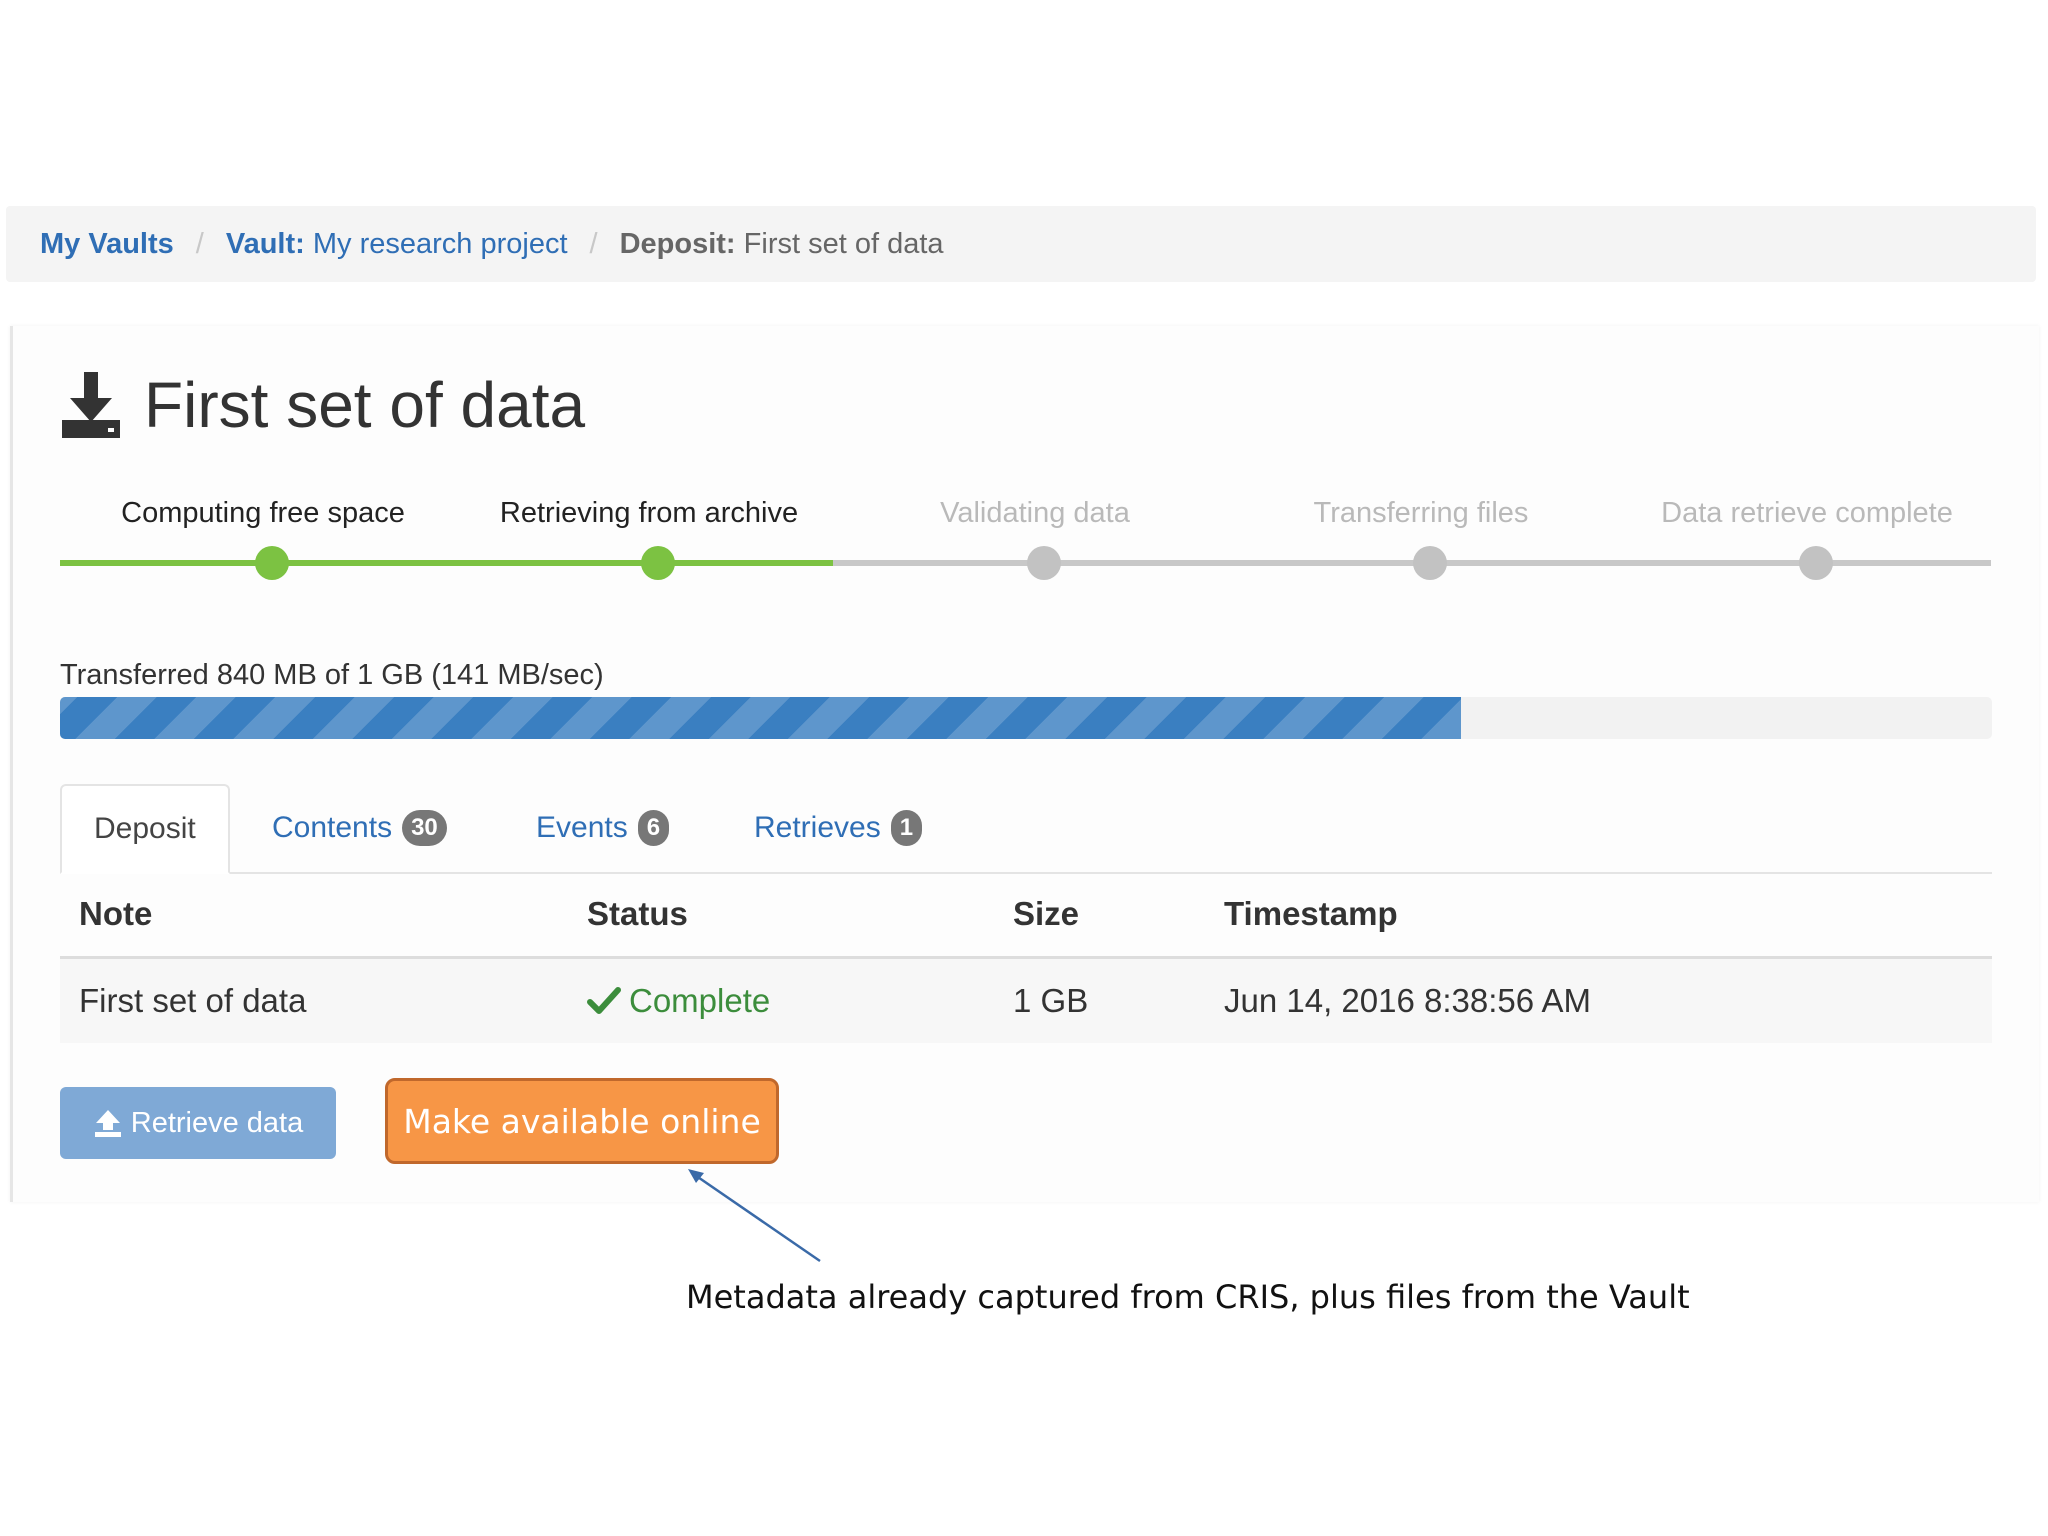 The width and height of the screenshot is (2048, 1536). I want to click on tab-contents: Contents 30, so click(359, 828).